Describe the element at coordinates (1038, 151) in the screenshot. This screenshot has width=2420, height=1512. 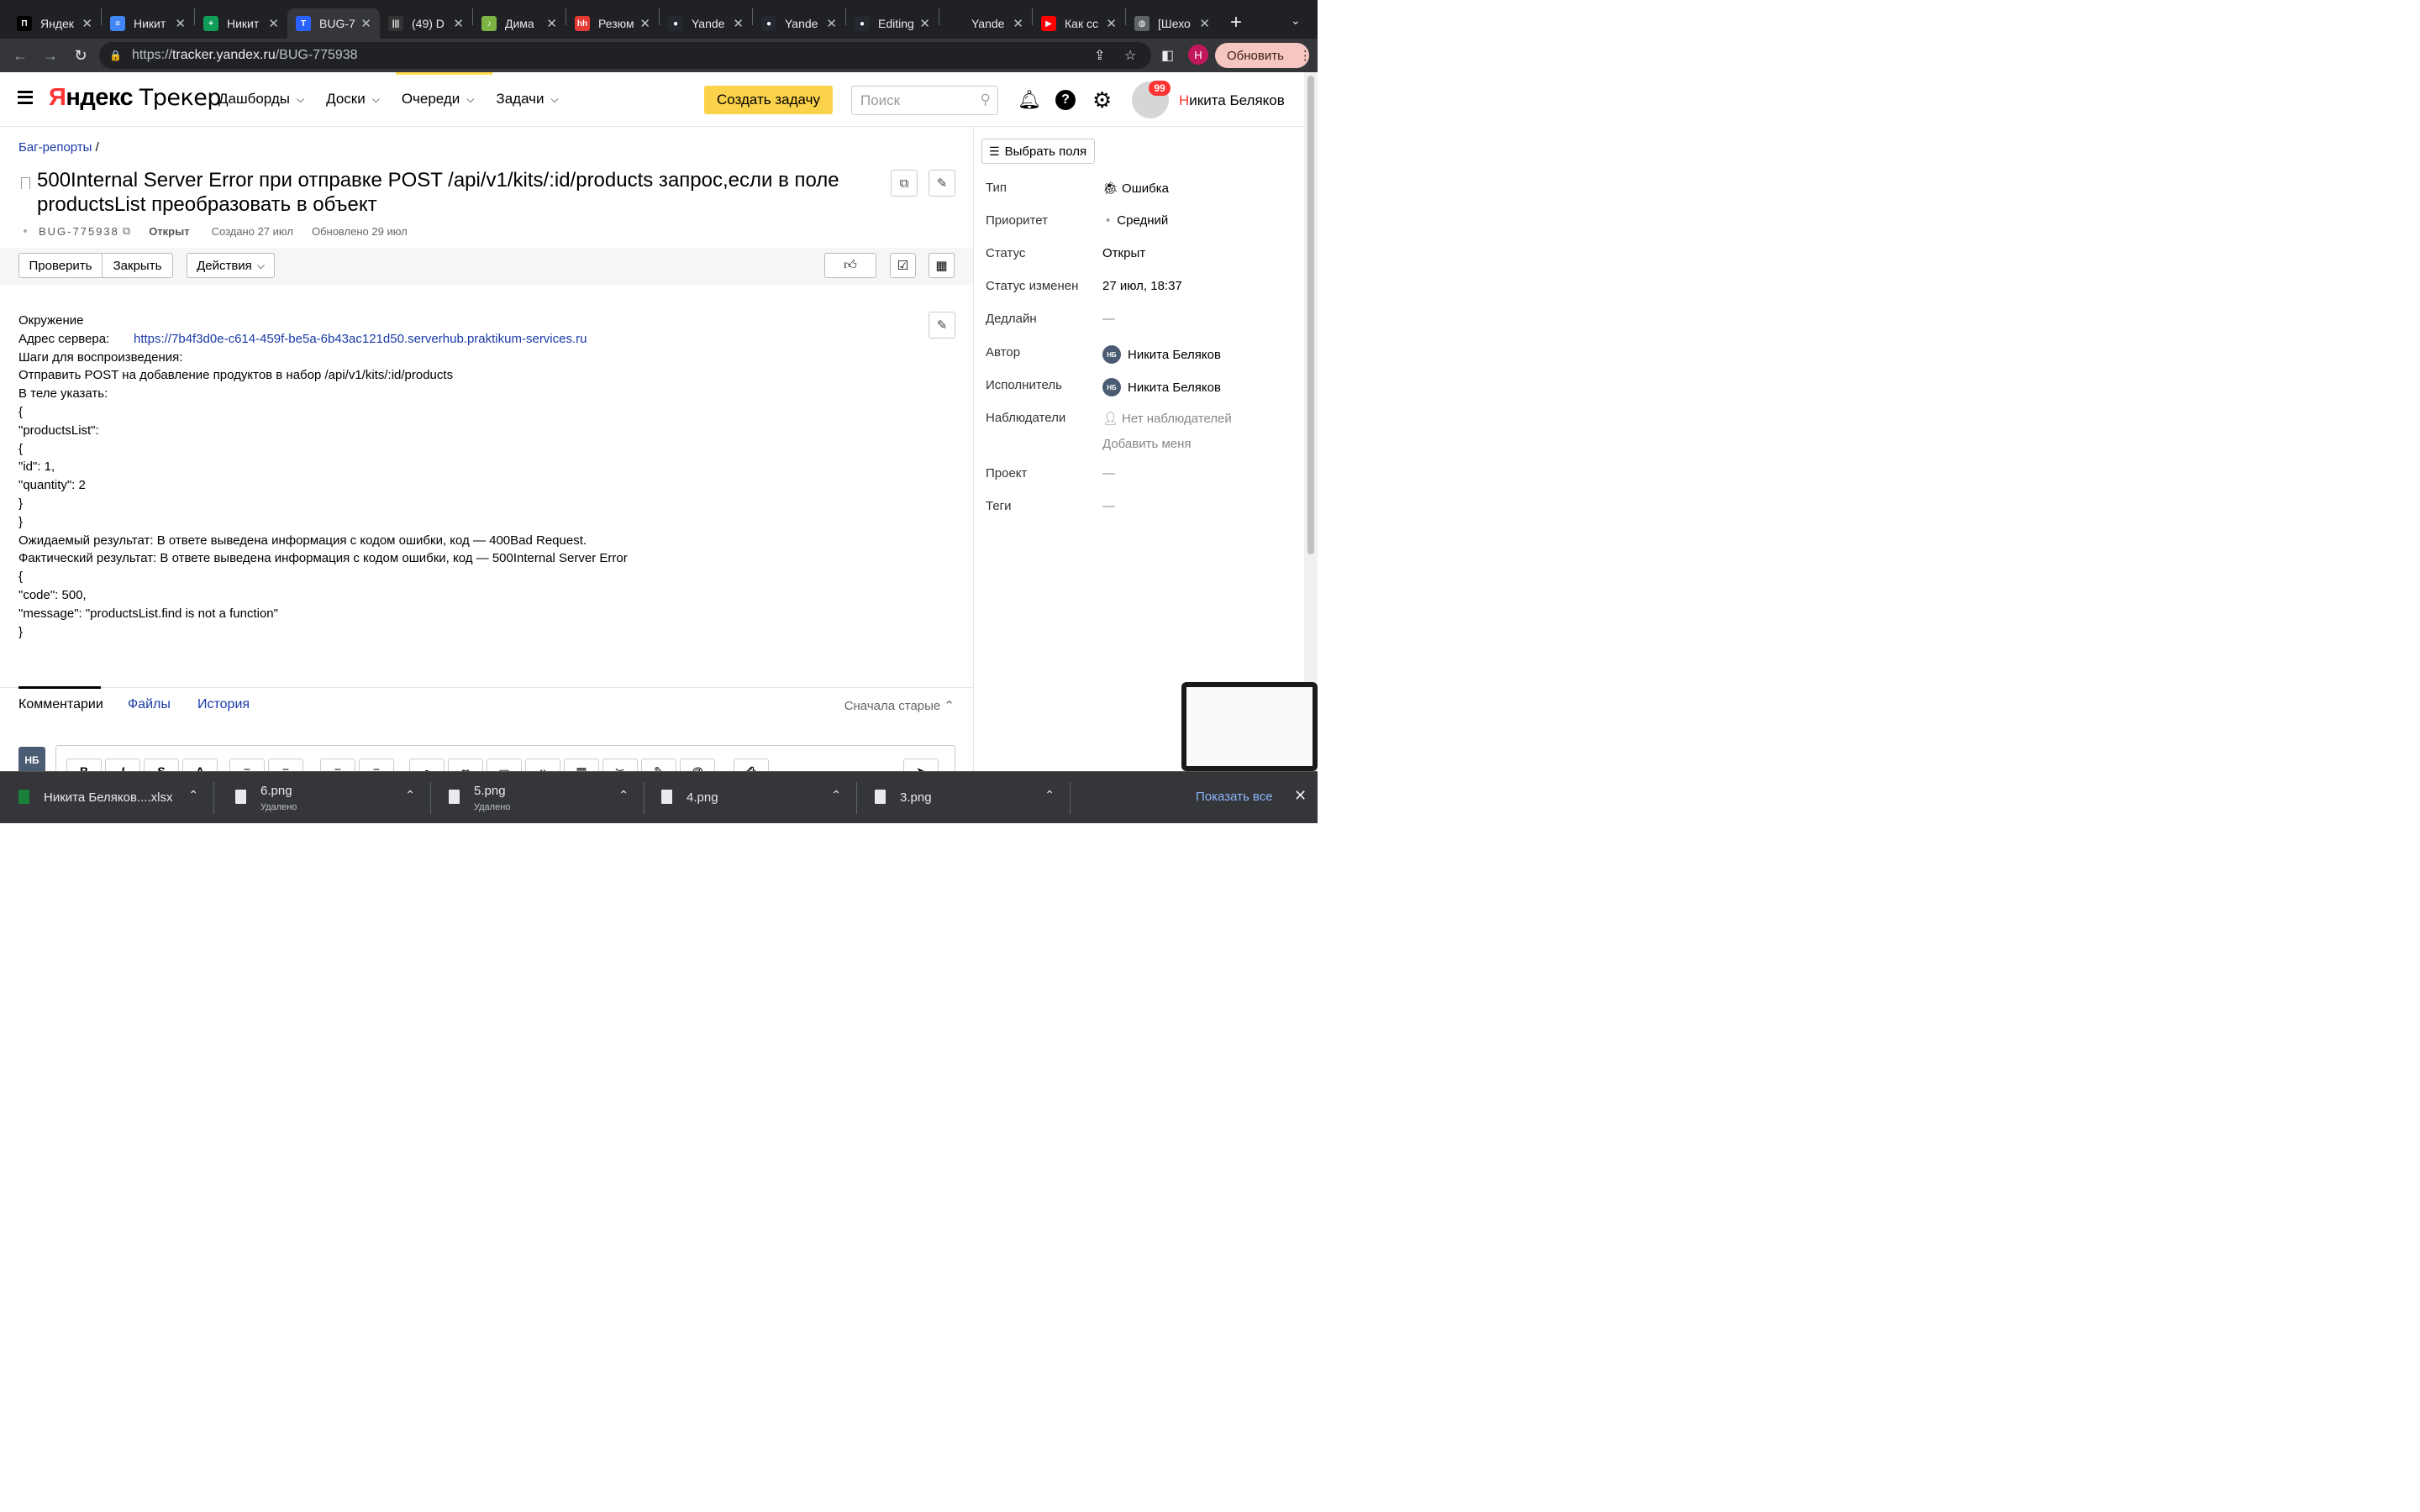
I see `choose-fields-button: ☰ Выбрать поля` at that location.